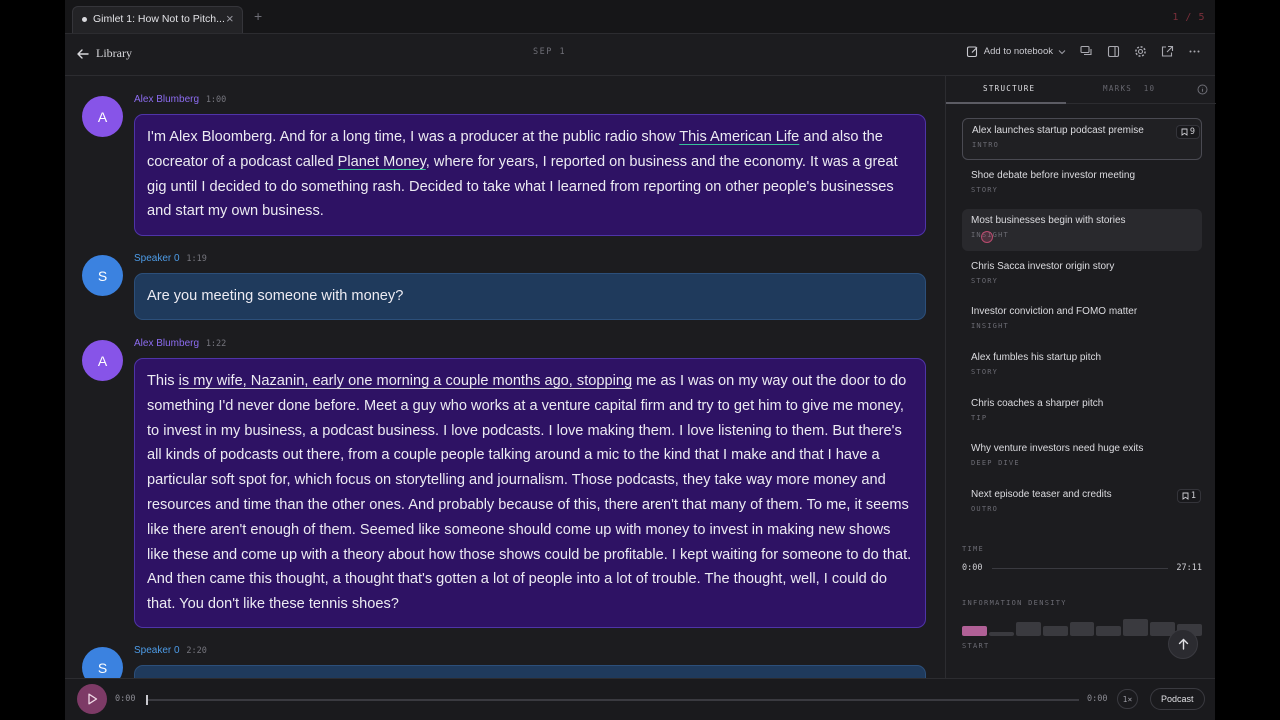  I want to click on play-button, so click(92, 699).